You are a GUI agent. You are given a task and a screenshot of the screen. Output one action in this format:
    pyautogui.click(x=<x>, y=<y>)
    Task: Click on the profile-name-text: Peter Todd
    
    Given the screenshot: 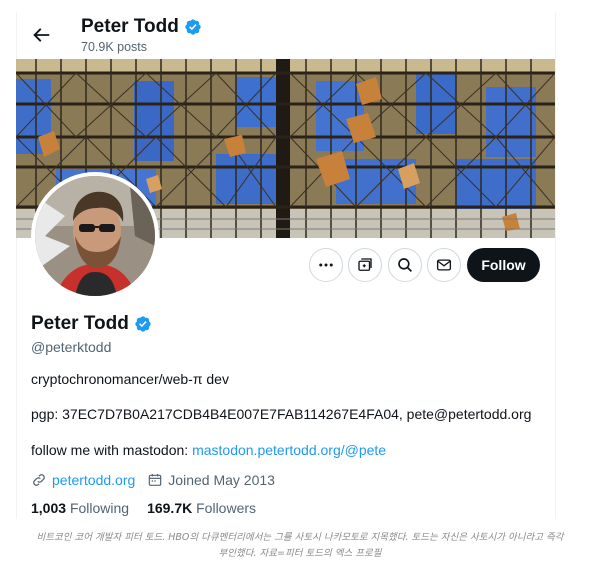 What is the action you would take?
    pyautogui.click(x=80, y=323)
    